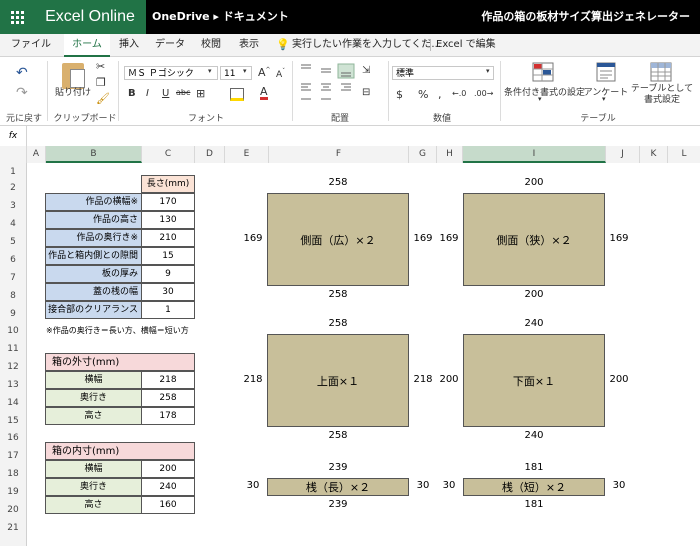 Image resolution: width=700 pixels, height=546 pixels. Describe the element at coordinates (168, 398) in the screenshot. I see `dimension-value: 258` at that location.